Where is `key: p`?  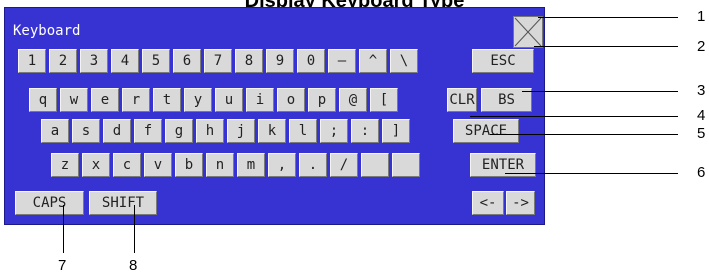
key: p is located at coordinates (322, 100).